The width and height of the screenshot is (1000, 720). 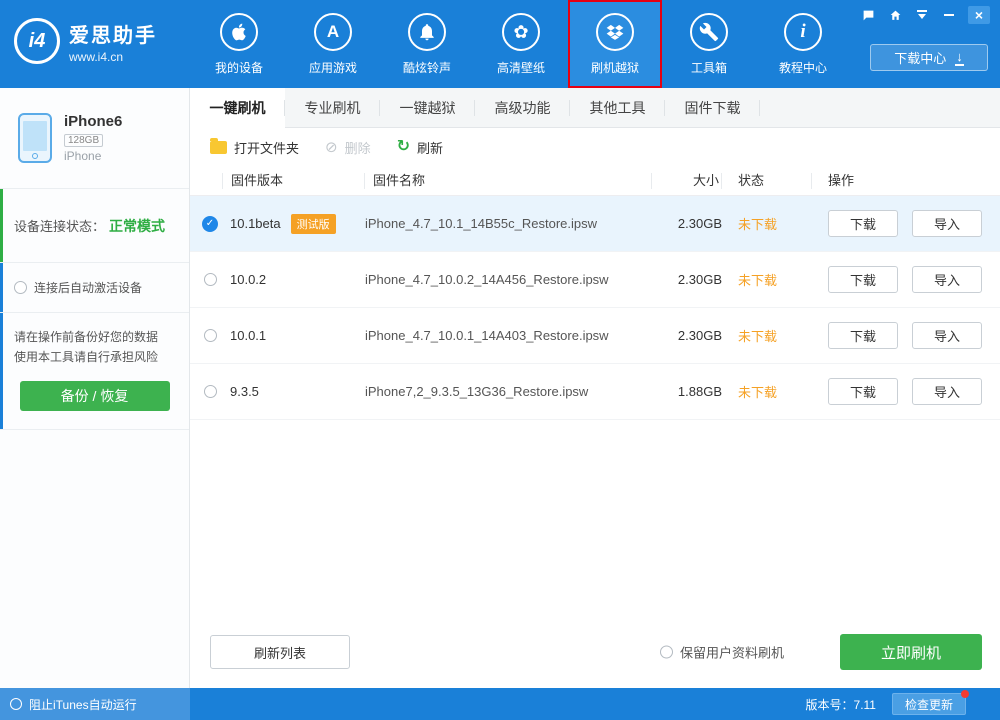 I want to click on tab-bar: 一键刷机 专业刷机 一键越狱 高级功能 其他工具 固件下载, so click(x=595, y=108).